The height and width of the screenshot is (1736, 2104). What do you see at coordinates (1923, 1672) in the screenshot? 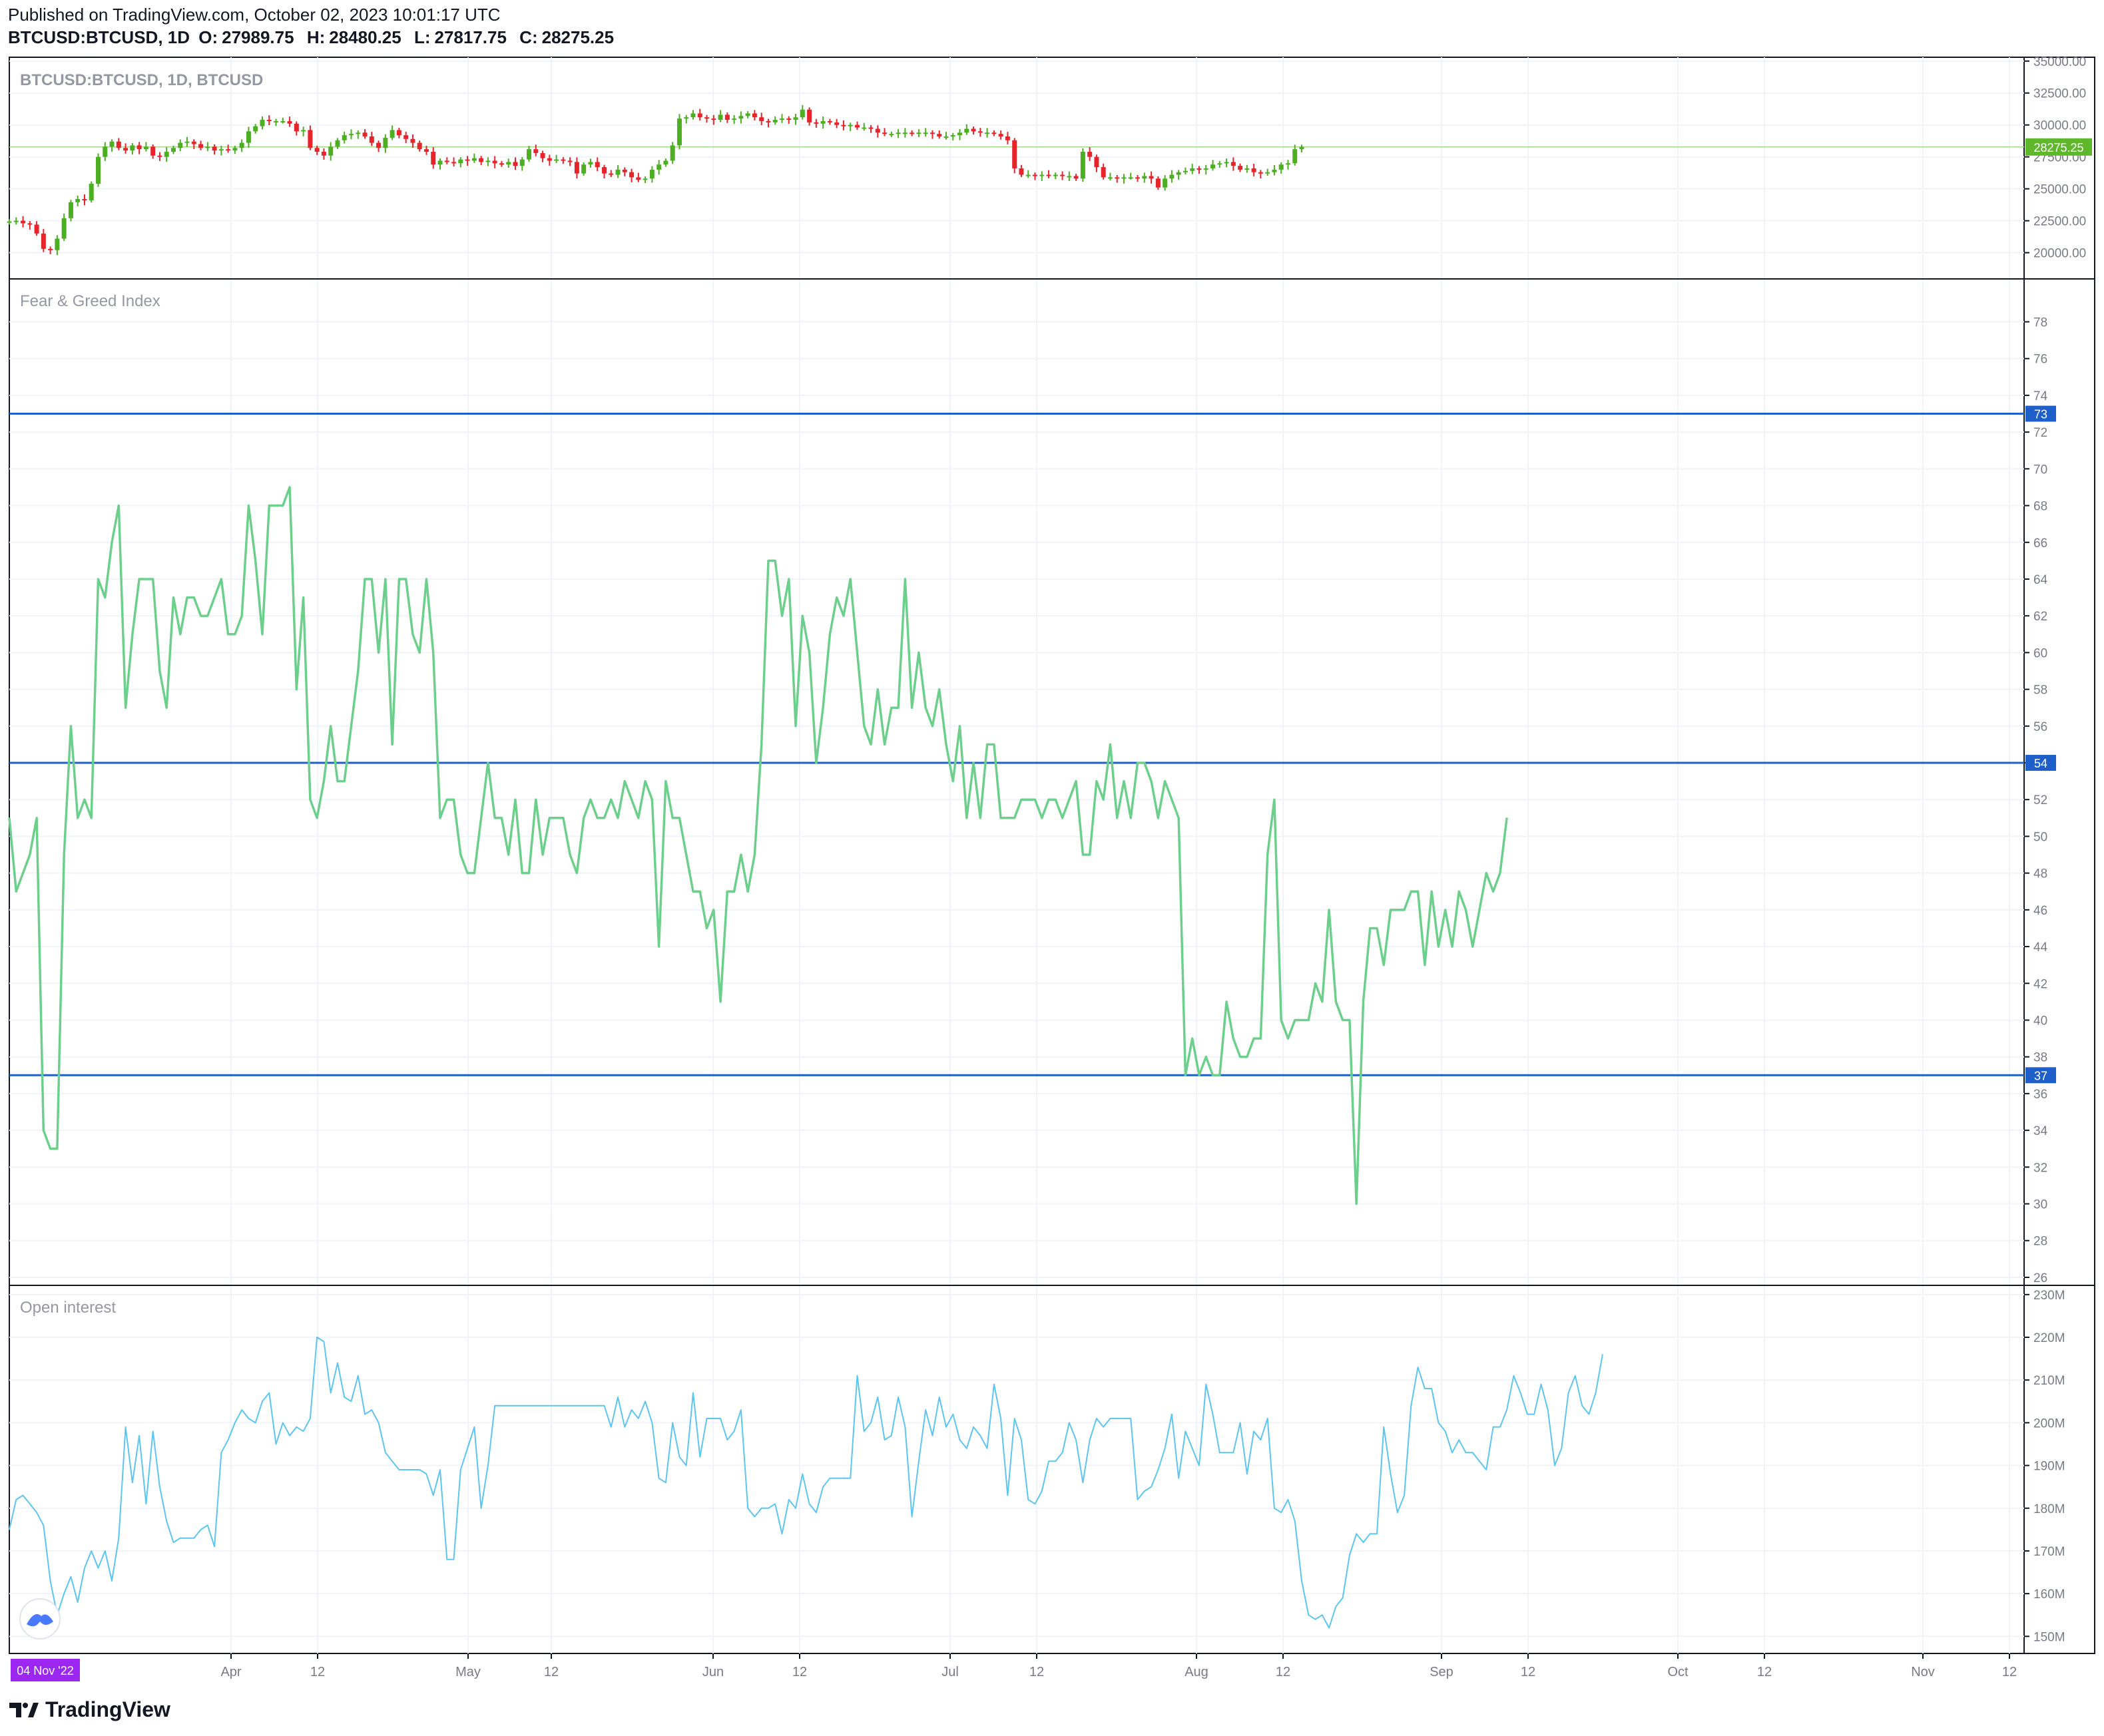
I see `time-axis-label: Nov` at bounding box center [1923, 1672].